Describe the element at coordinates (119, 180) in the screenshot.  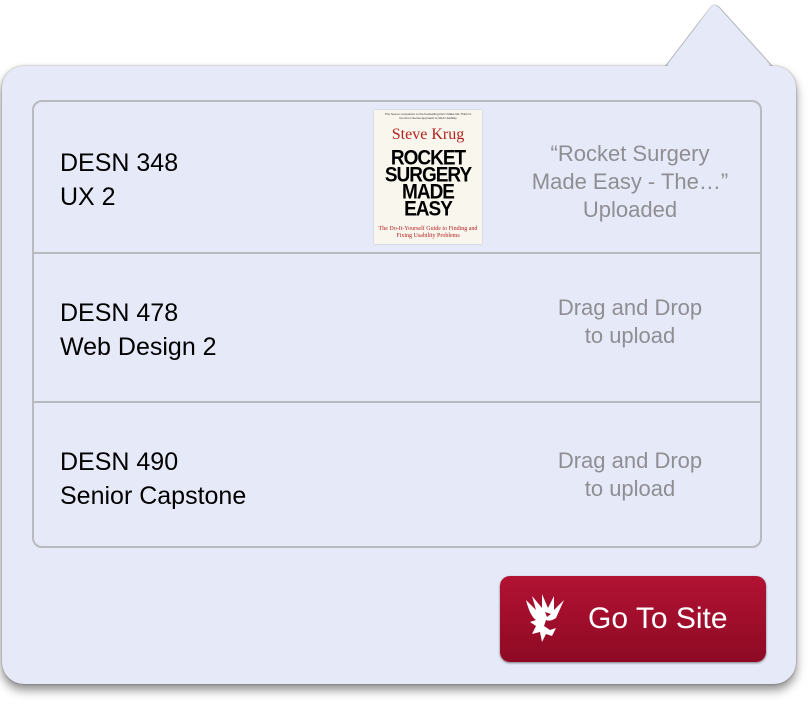
I see `course-title: DESN 348 UX 2` at that location.